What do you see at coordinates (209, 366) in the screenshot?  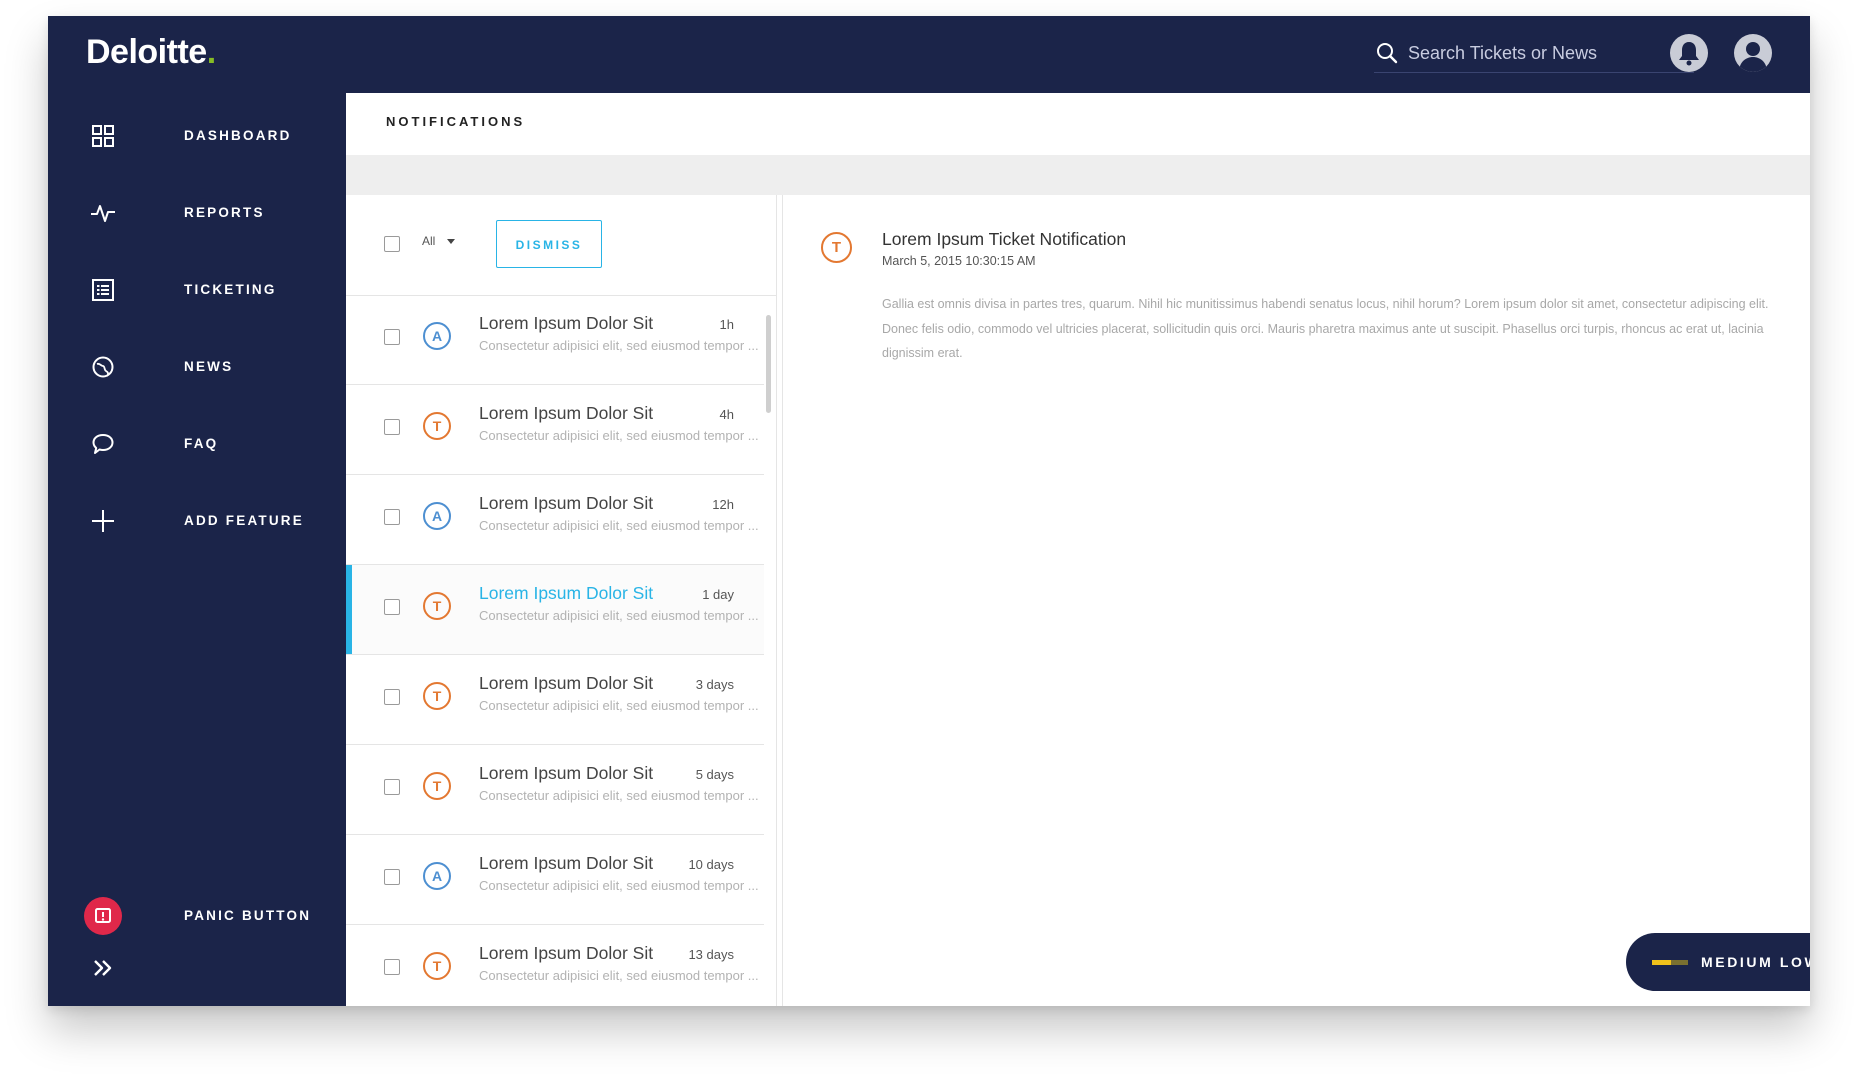 I see `sidebar-item-label: NEWS` at bounding box center [209, 366].